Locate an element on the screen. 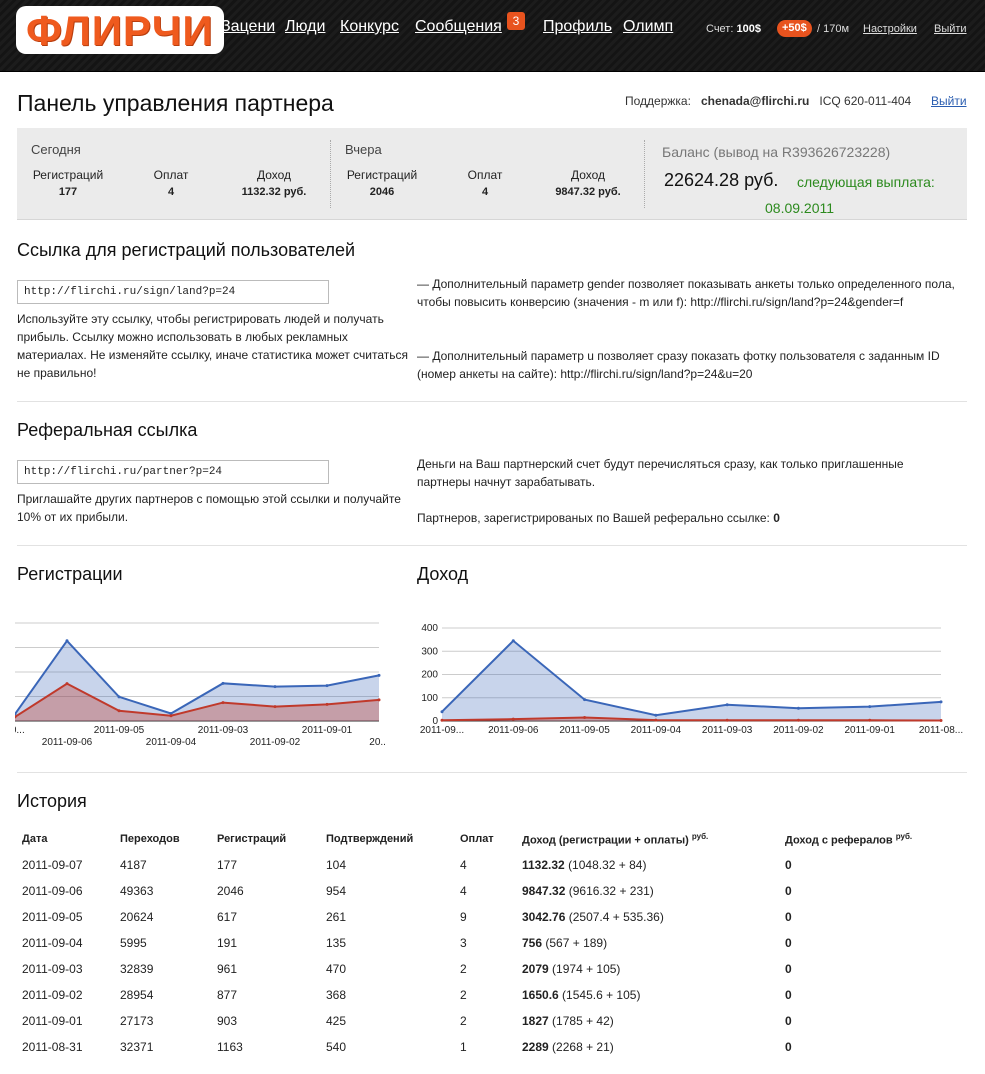 Image resolution: width=985 pixels, height=1074 pixels. row-income-total: 9847.32 is located at coordinates (544, 891).